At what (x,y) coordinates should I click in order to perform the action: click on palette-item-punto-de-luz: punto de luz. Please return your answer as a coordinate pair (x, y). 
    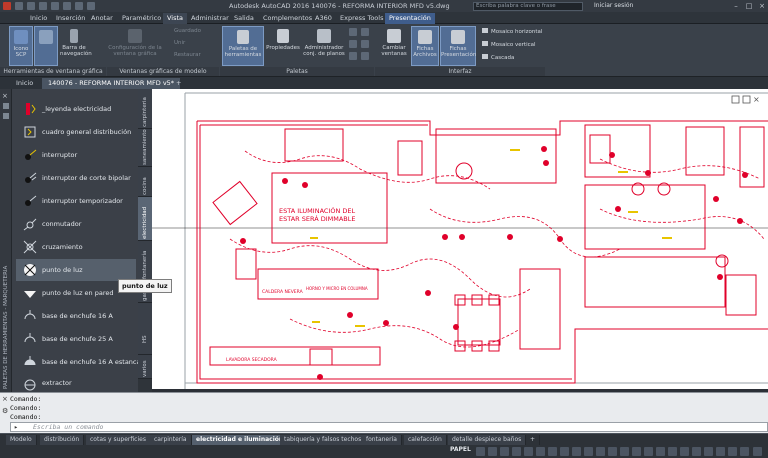
    Looking at the image, I should click on (76, 270).